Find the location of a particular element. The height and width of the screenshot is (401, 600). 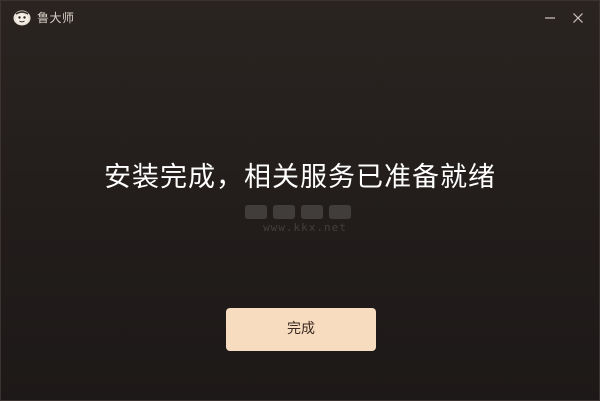

minimize-icon is located at coordinates (550, 18).